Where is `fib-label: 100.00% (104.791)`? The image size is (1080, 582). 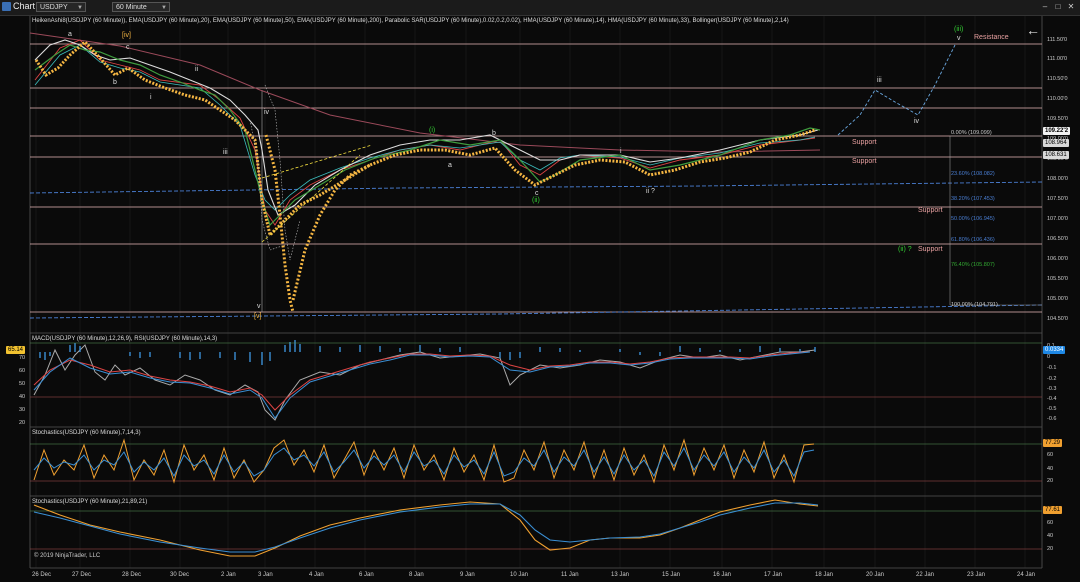
fib-label: 100.00% (104.791) is located at coordinates (974, 305).